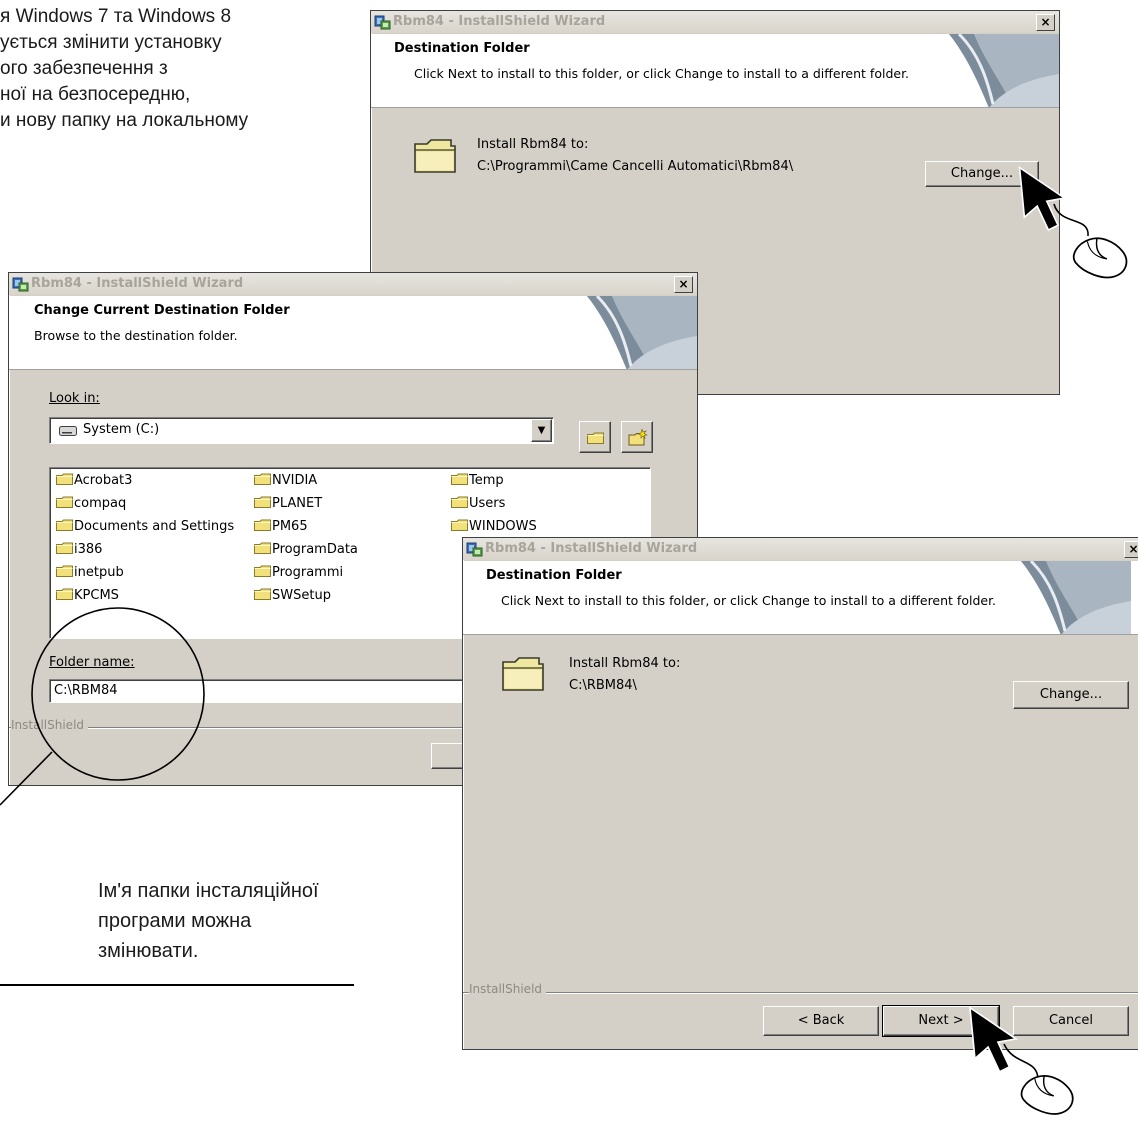 The height and width of the screenshot is (1124, 1138). What do you see at coordinates (94, 481) in the screenshot?
I see `list-item: Acrobat3` at bounding box center [94, 481].